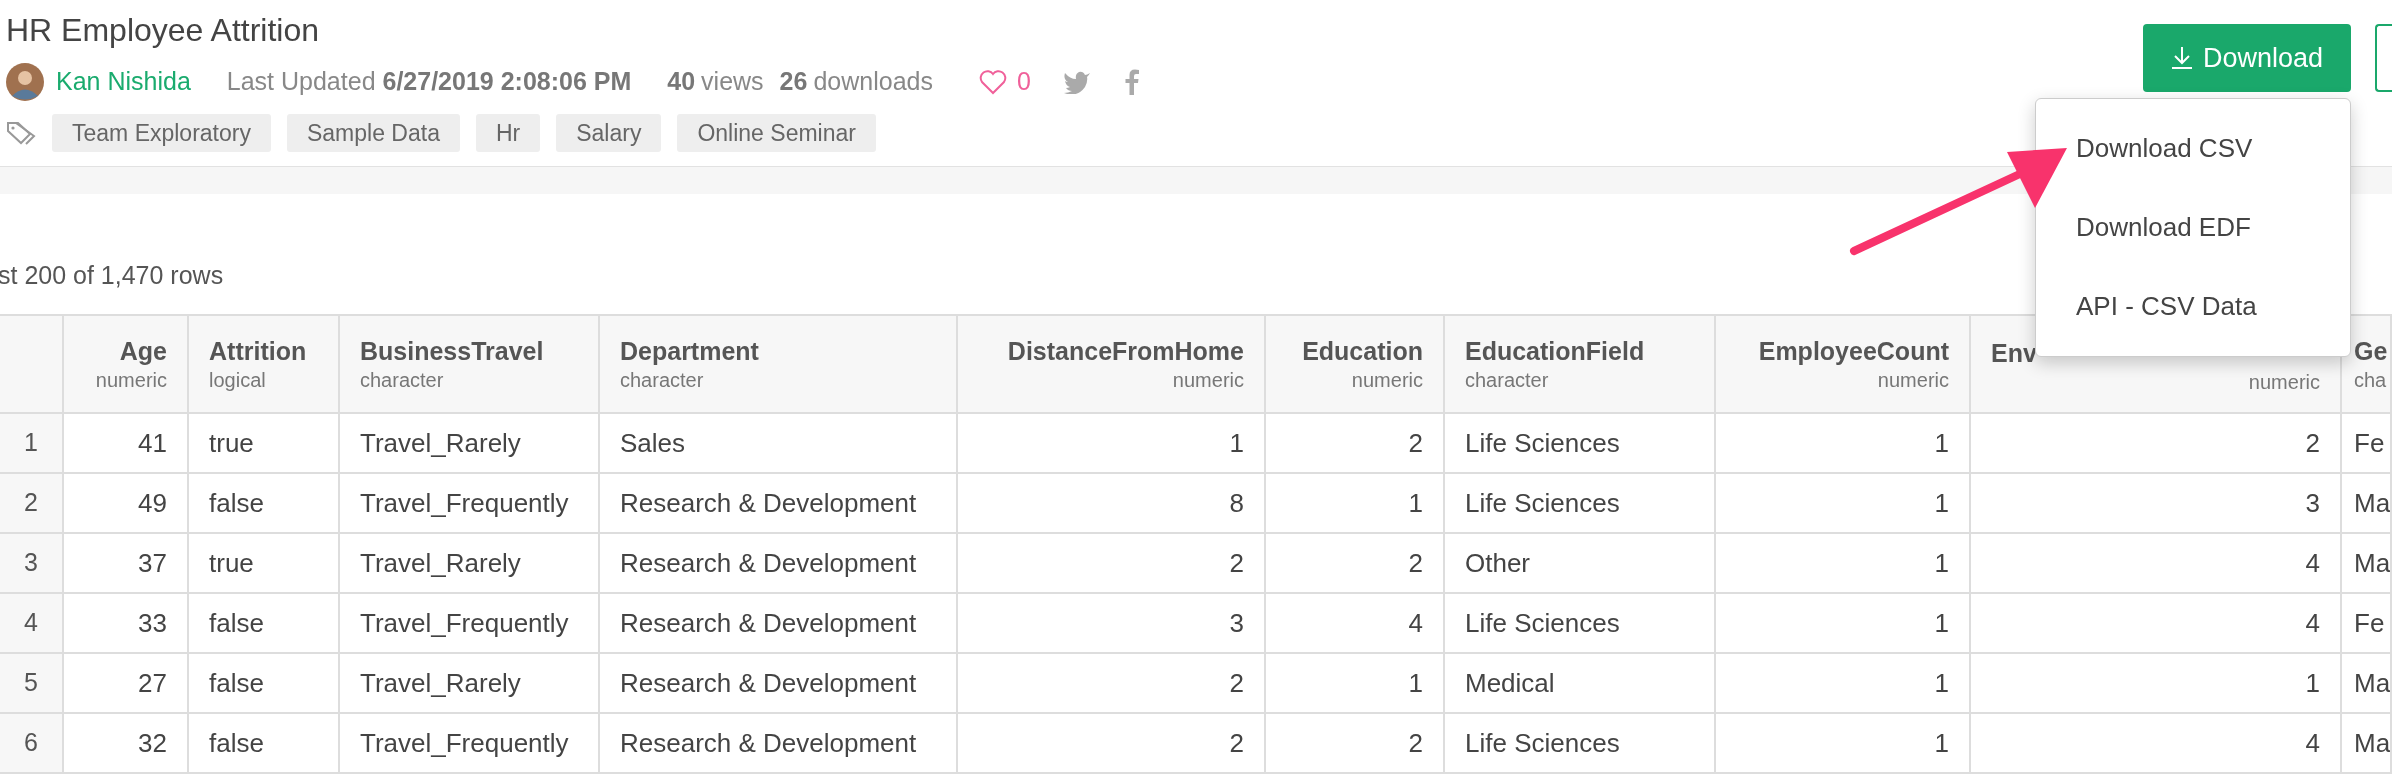 The height and width of the screenshot is (780, 2392). I want to click on tag: Hr, so click(508, 133).